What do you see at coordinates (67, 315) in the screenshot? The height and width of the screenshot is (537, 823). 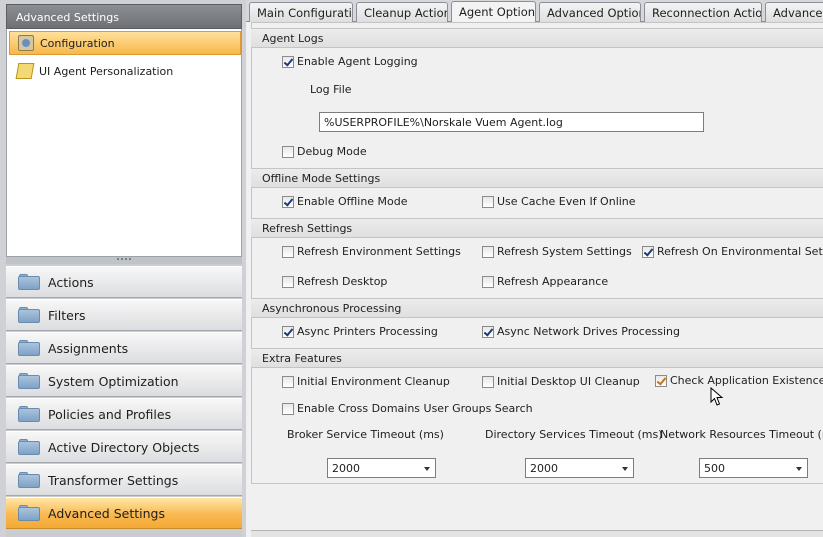 I see `nav-item-label: Filters` at bounding box center [67, 315].